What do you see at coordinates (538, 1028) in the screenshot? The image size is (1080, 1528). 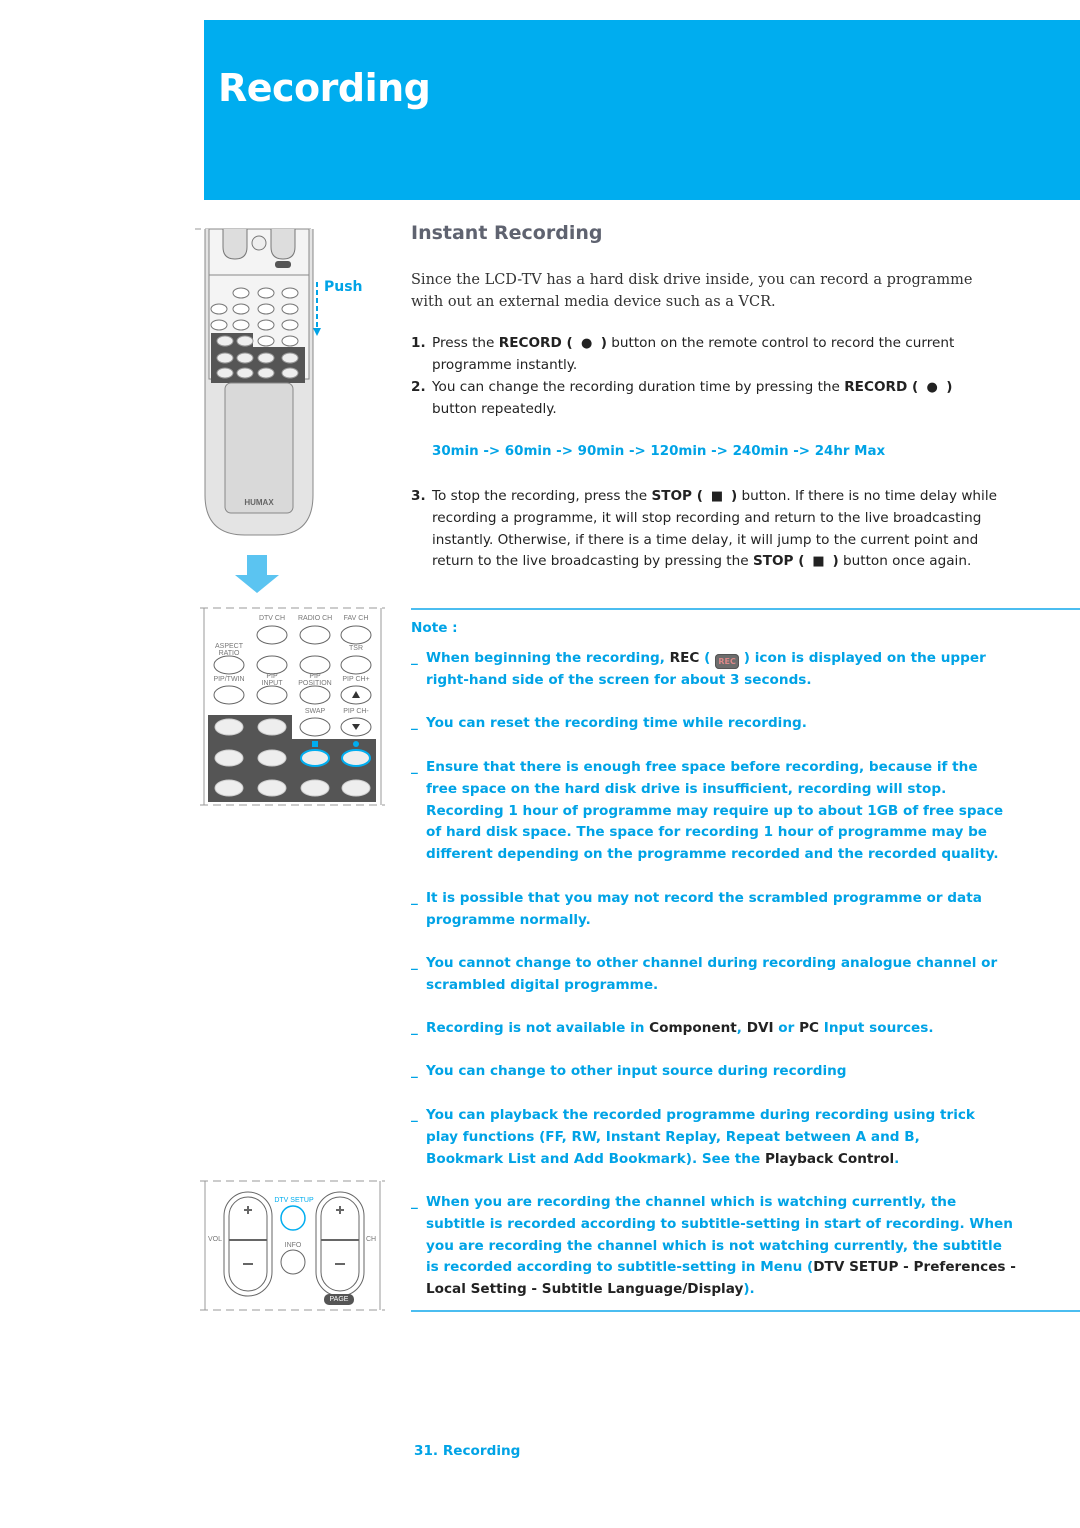 I see `note-text: Recording is not available in` at bounding box center [538, 1028].